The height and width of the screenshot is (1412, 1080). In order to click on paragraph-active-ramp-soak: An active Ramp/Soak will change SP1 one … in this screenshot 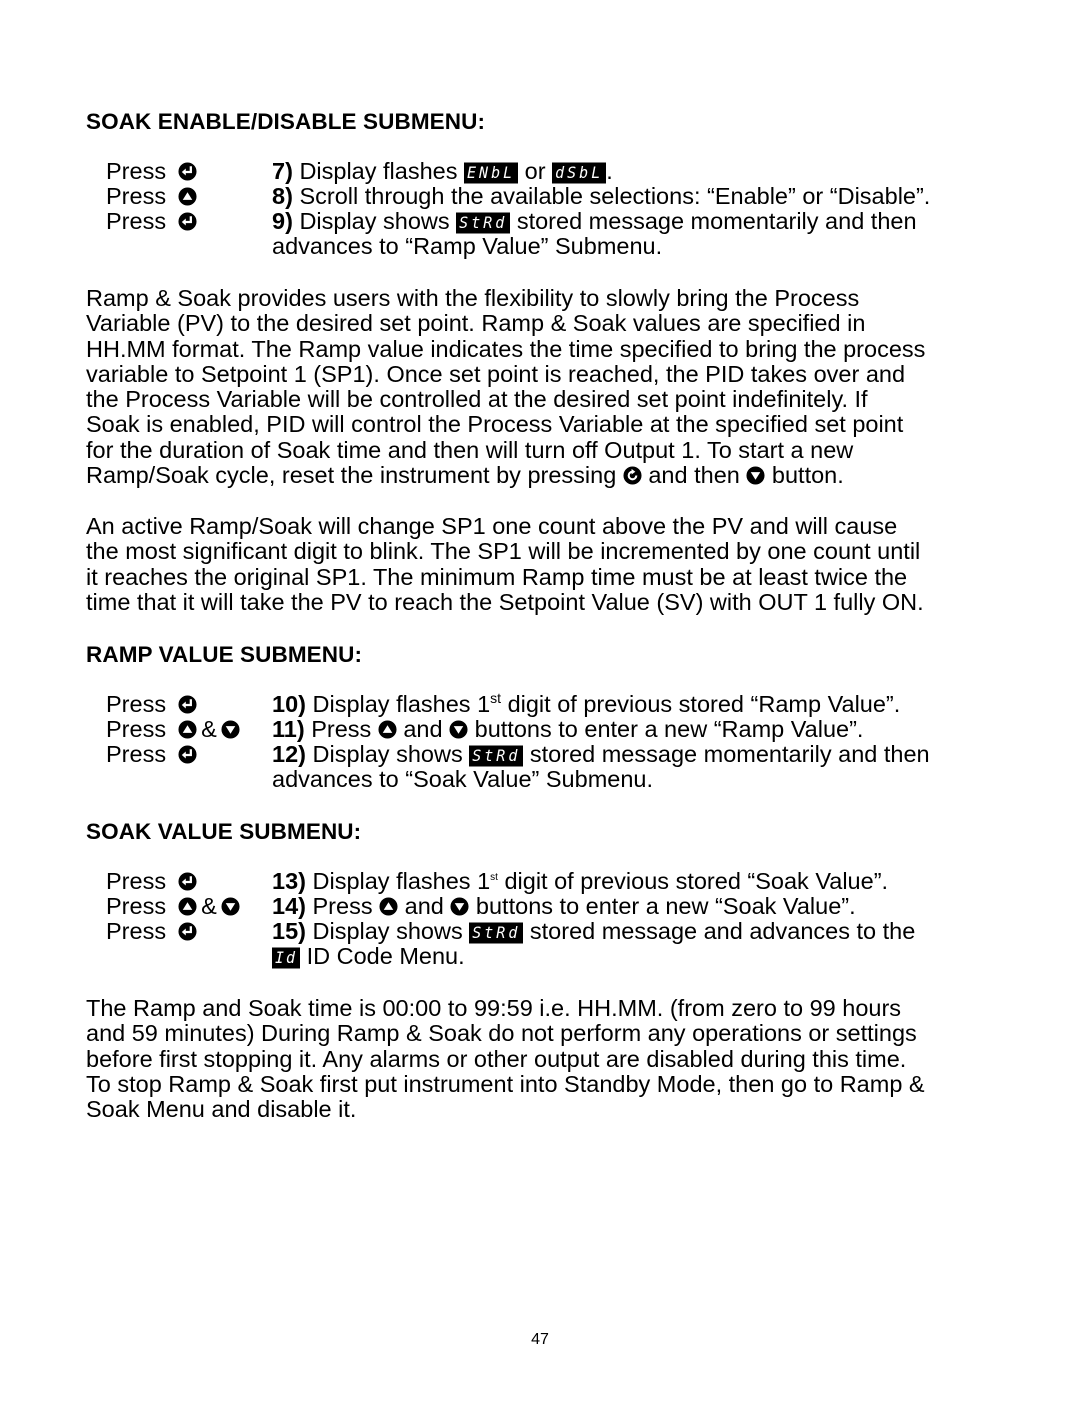, I will do `click(505, 564)`.